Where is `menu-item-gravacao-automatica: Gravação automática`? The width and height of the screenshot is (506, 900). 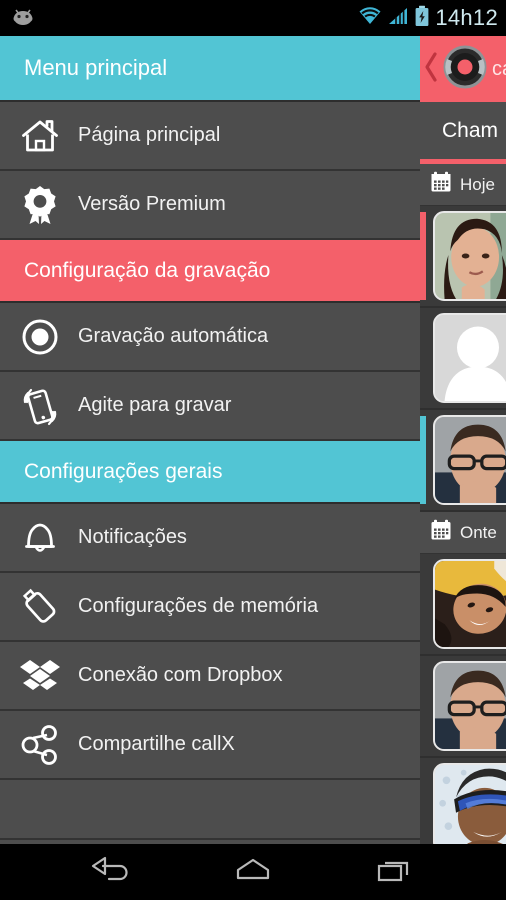 menu-item-gravacao-automatica: Gravação automática is located at coordinates (210, 337).